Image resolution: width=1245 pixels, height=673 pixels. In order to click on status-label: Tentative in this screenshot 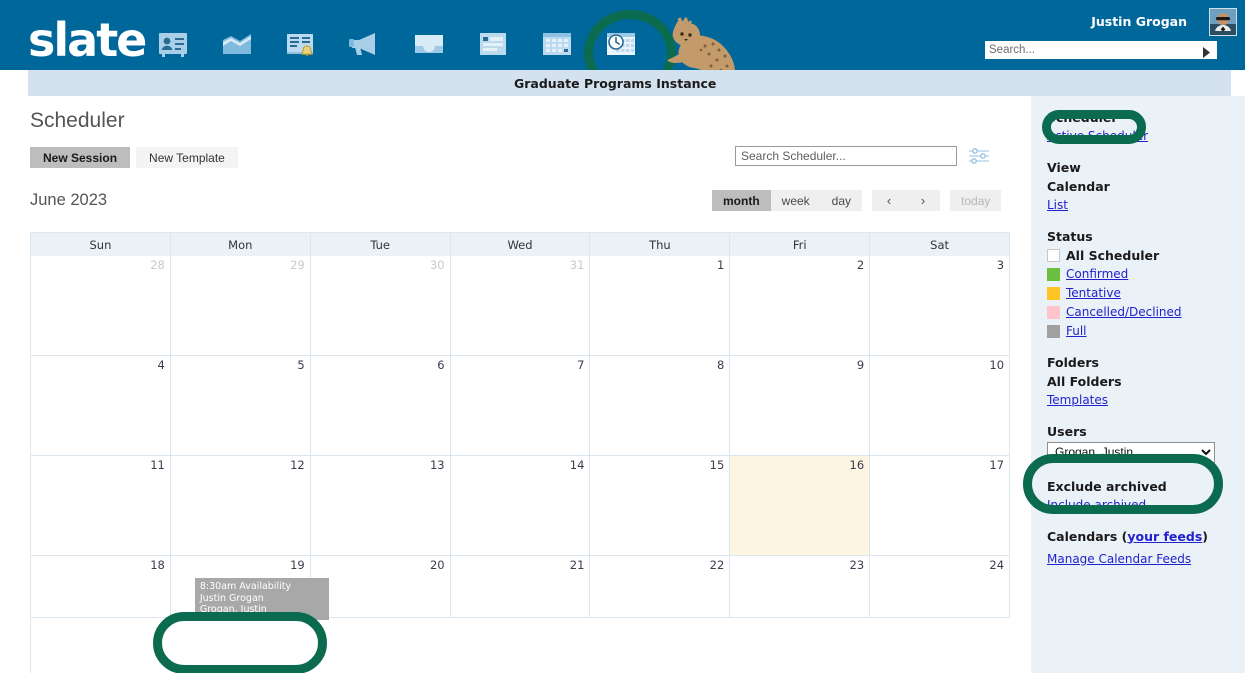, I will do `click(1093, 293)`.